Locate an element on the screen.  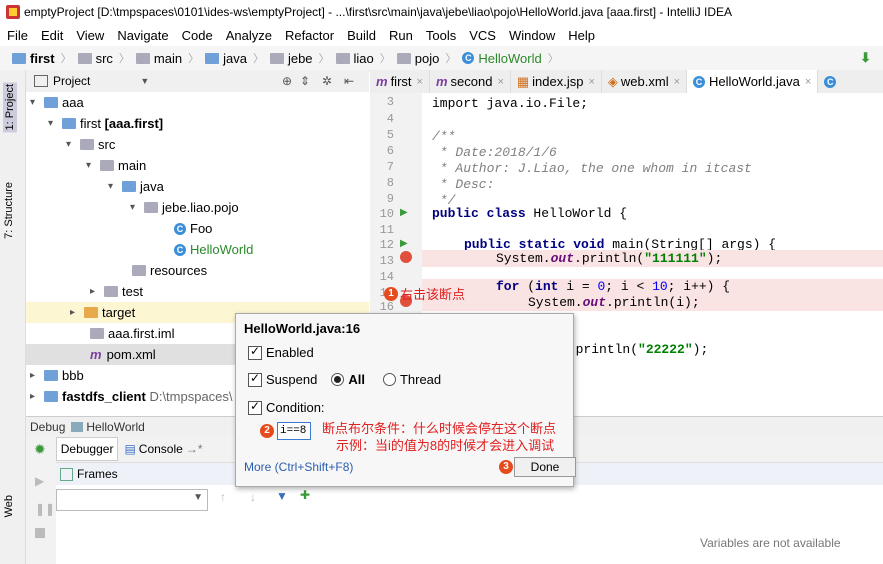
tree-item-helloworld: C HelloWorld is located at coordinates (213, 249).